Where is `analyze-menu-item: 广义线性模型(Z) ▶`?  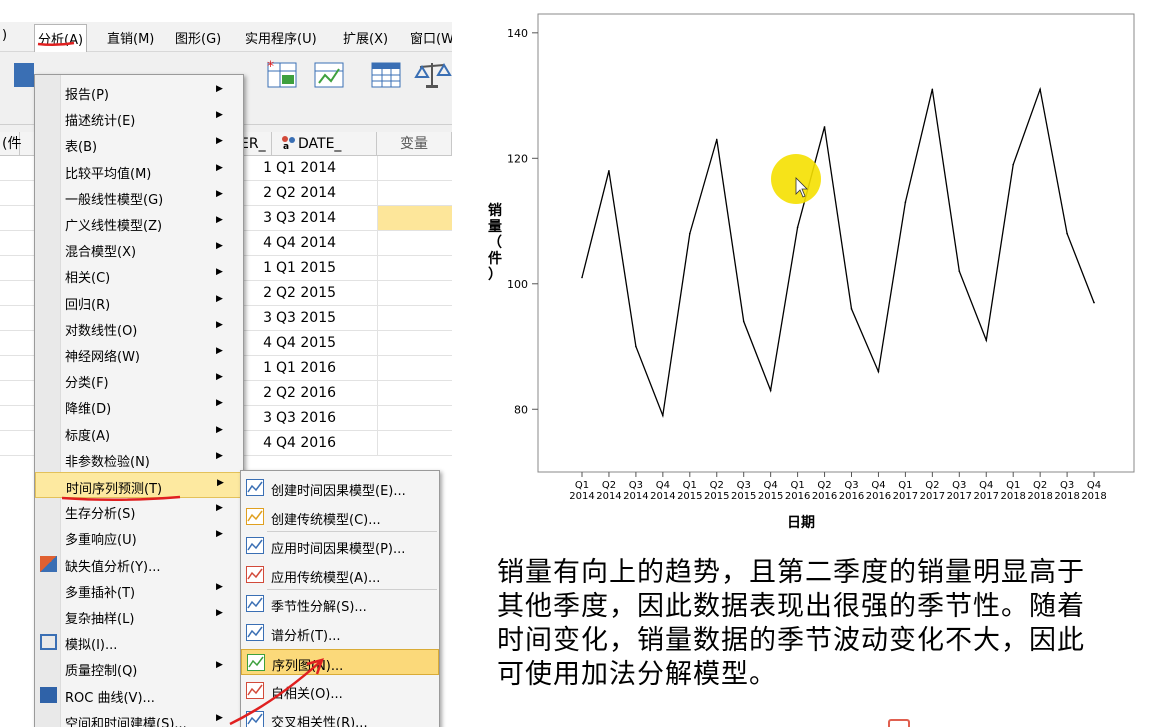
analyze-menu-item: 广义线性模型(Z) ▶ is located at coordinates (139, 223).